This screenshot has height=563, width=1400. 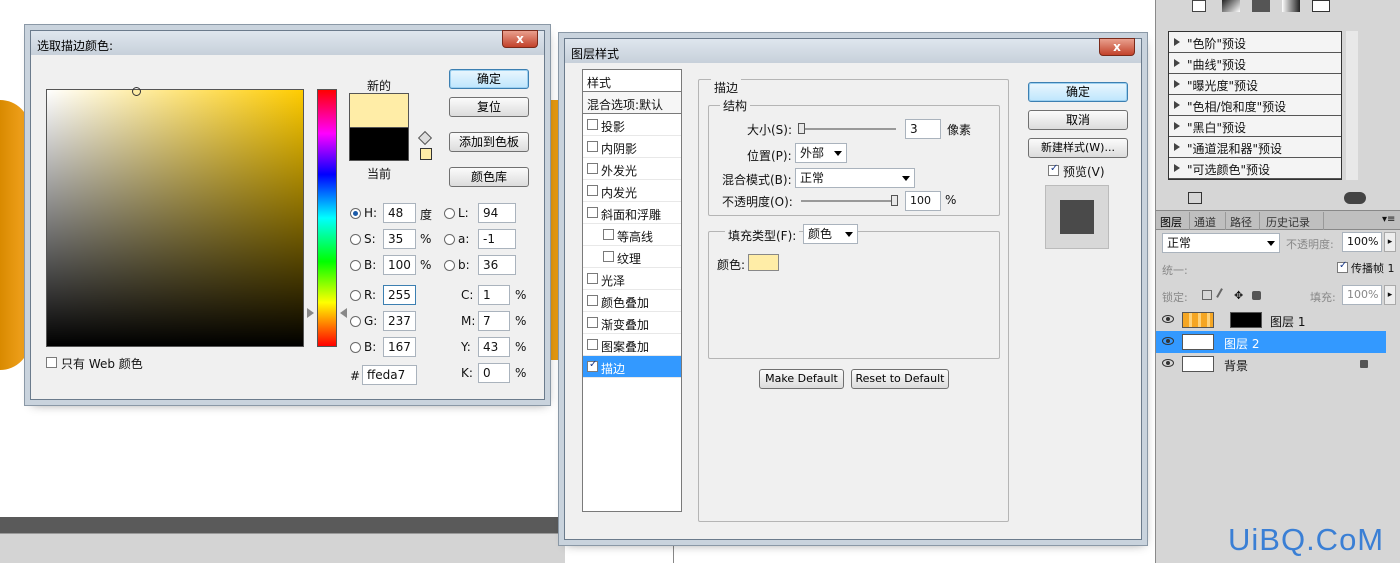 I want to click on c-input: 1, so click(x=494, y=295).